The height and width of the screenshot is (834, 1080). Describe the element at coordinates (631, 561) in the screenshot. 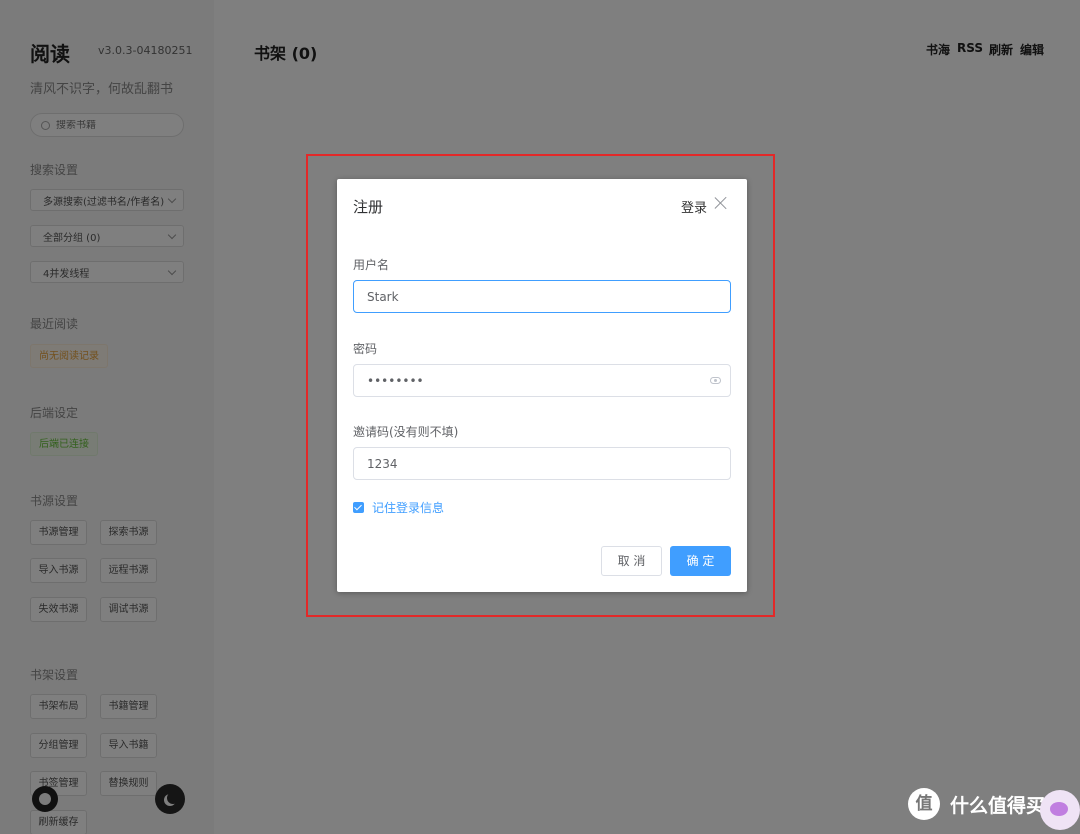

I see `cancel-button: 取 消` at that location.